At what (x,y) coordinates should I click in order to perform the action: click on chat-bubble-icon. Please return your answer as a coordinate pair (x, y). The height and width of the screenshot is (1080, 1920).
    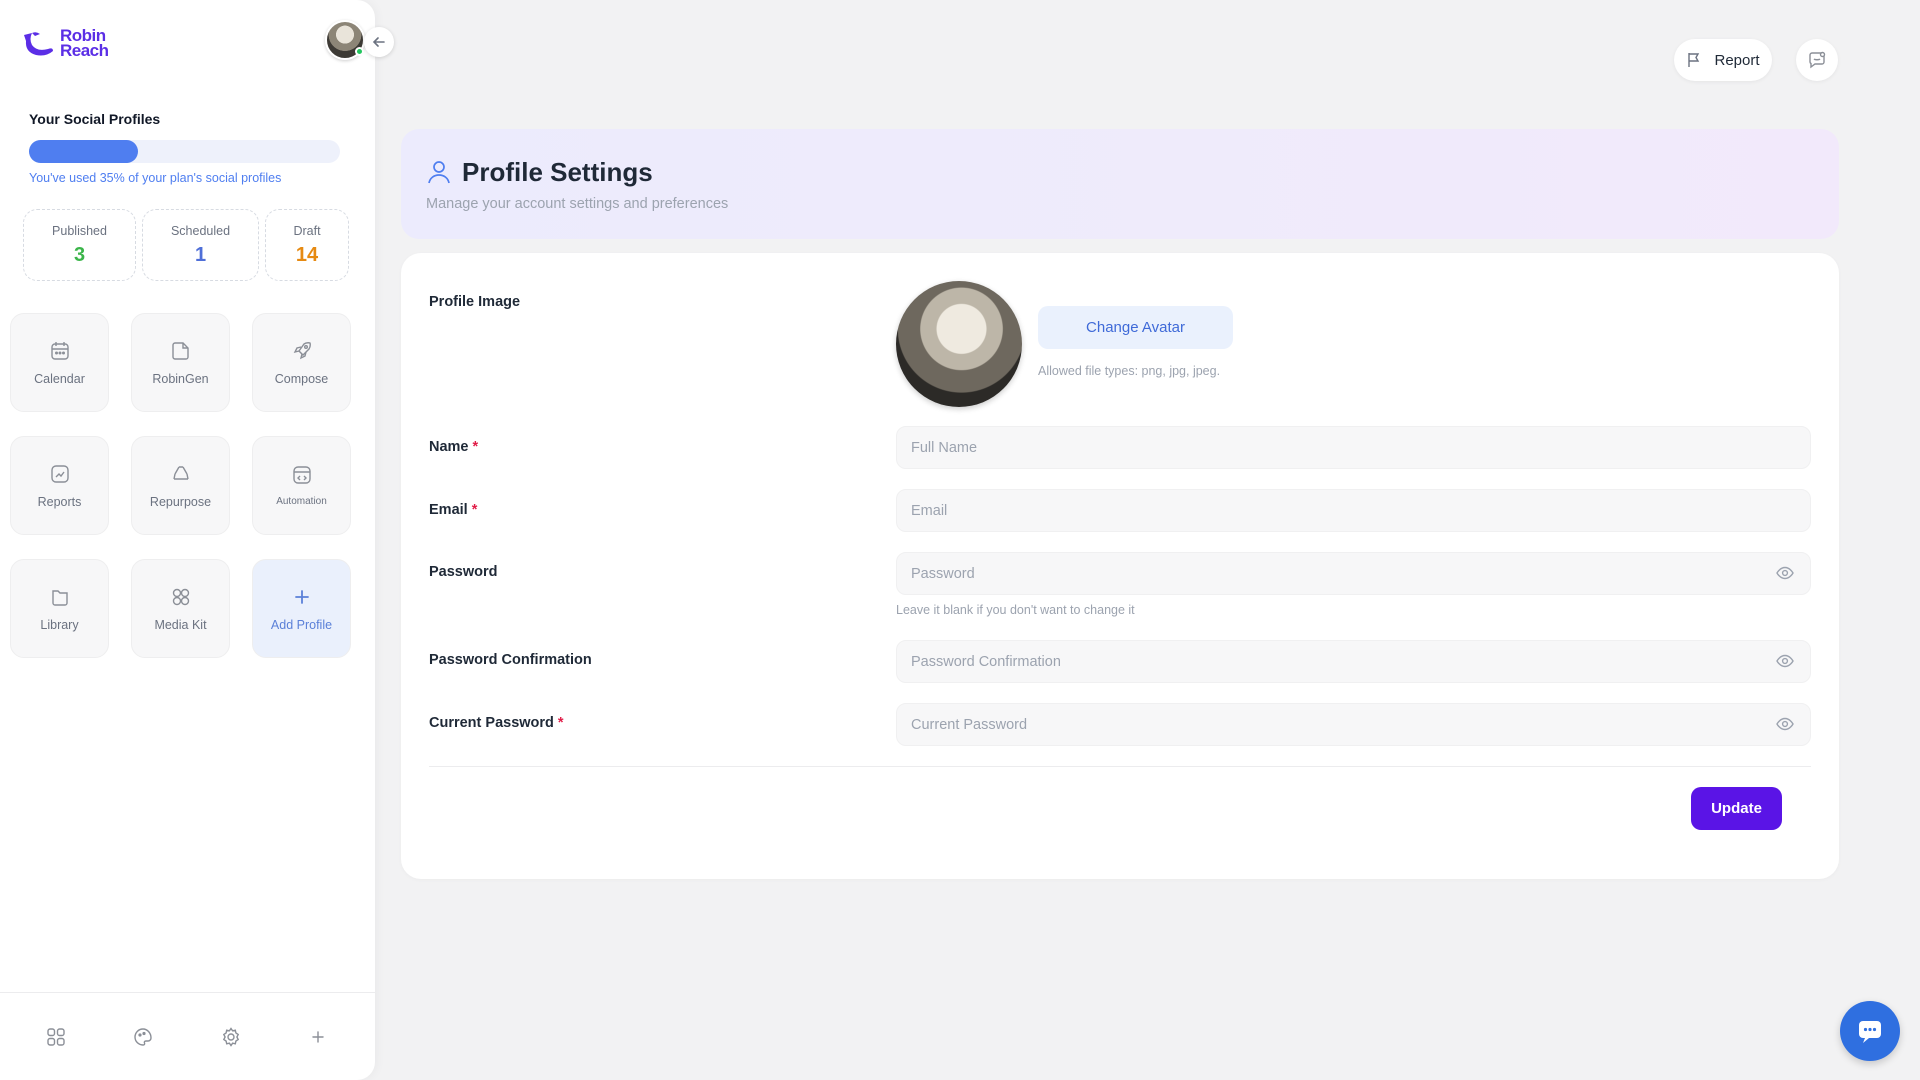
    Looking at the image, I should click on (1817, 60).